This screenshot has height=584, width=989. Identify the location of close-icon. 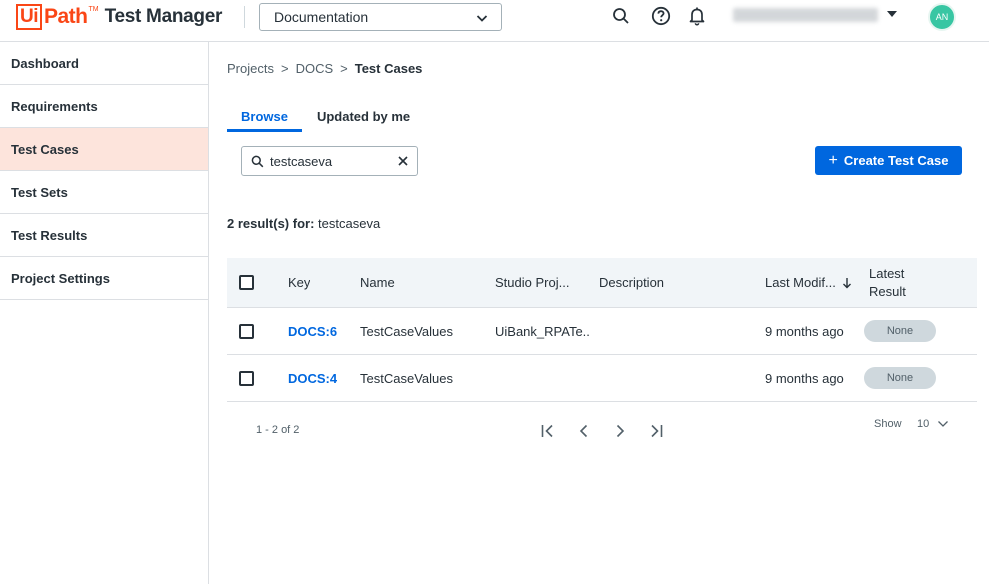
(403, 161).